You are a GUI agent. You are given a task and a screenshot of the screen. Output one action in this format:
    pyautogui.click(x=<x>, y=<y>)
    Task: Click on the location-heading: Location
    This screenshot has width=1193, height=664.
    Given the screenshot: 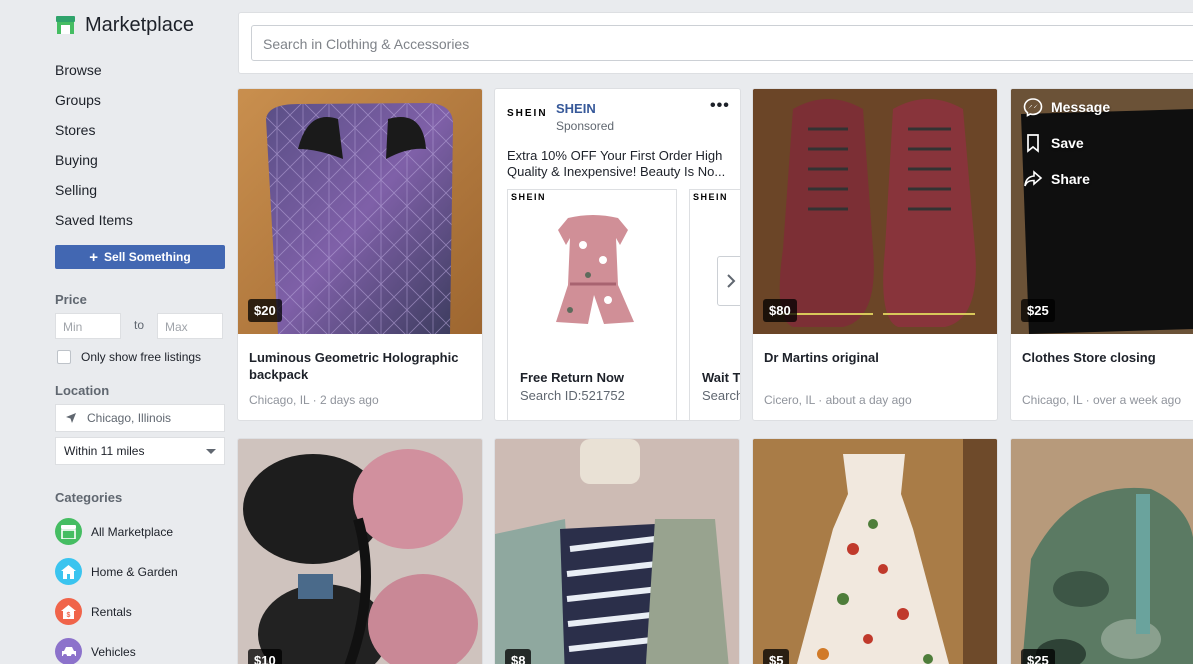 What is the action you would take?
    pyautogui.click(x=82, y=390)
    